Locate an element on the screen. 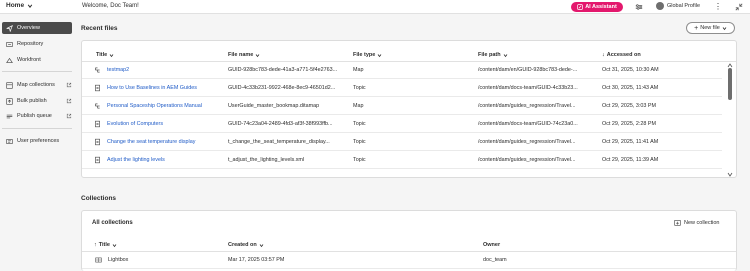 The width and height of the screenshot is (750, 271). sidebar-item-bulk-publish: Bulk publish is located at coordinates (37, 101).